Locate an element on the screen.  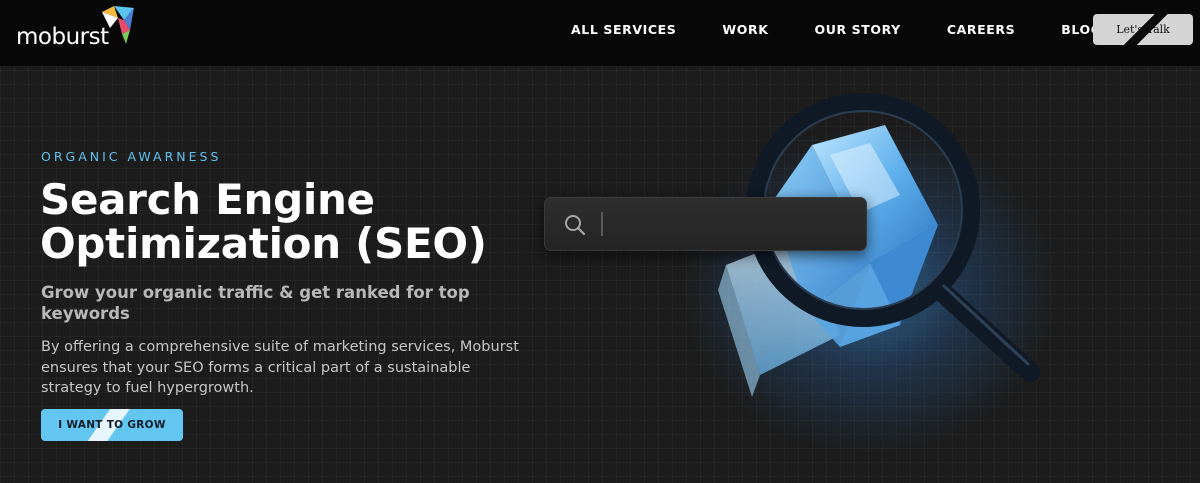
nav-links: ALL SERVICES WORK OUR STORY CAREERS BLOG is located at coordinates (836, 29).